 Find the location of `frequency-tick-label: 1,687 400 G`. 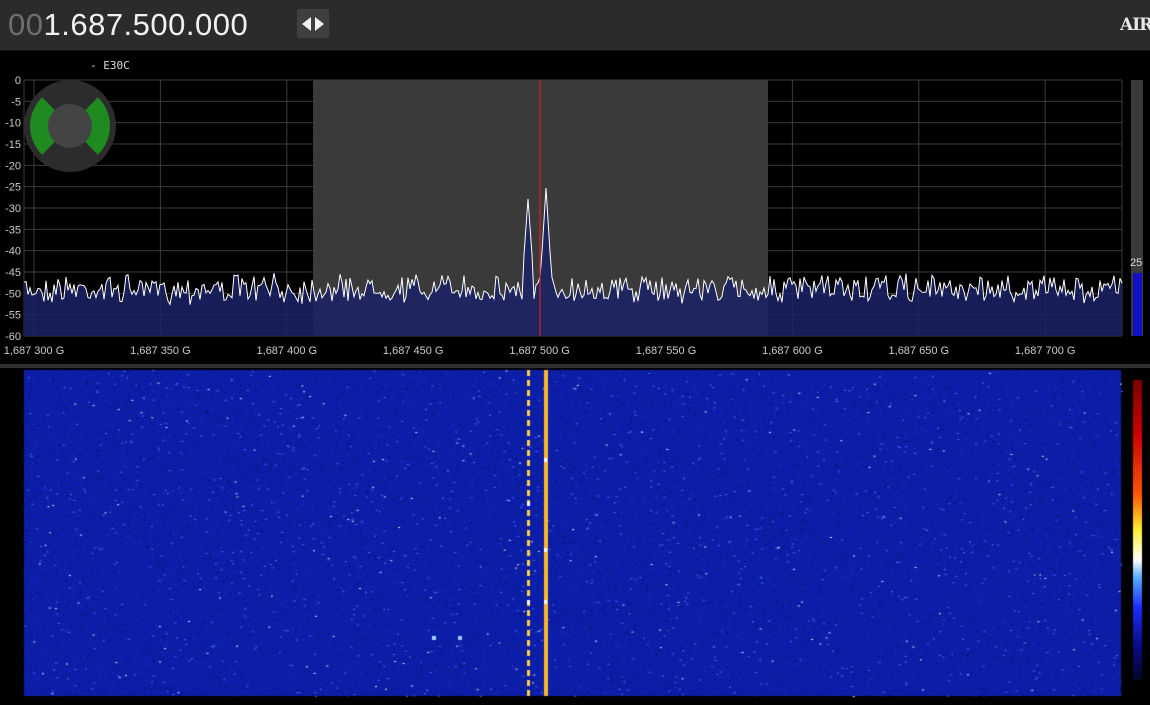

frequency-tick-label: 1,687 400 G is located at coordinates (287, 351).